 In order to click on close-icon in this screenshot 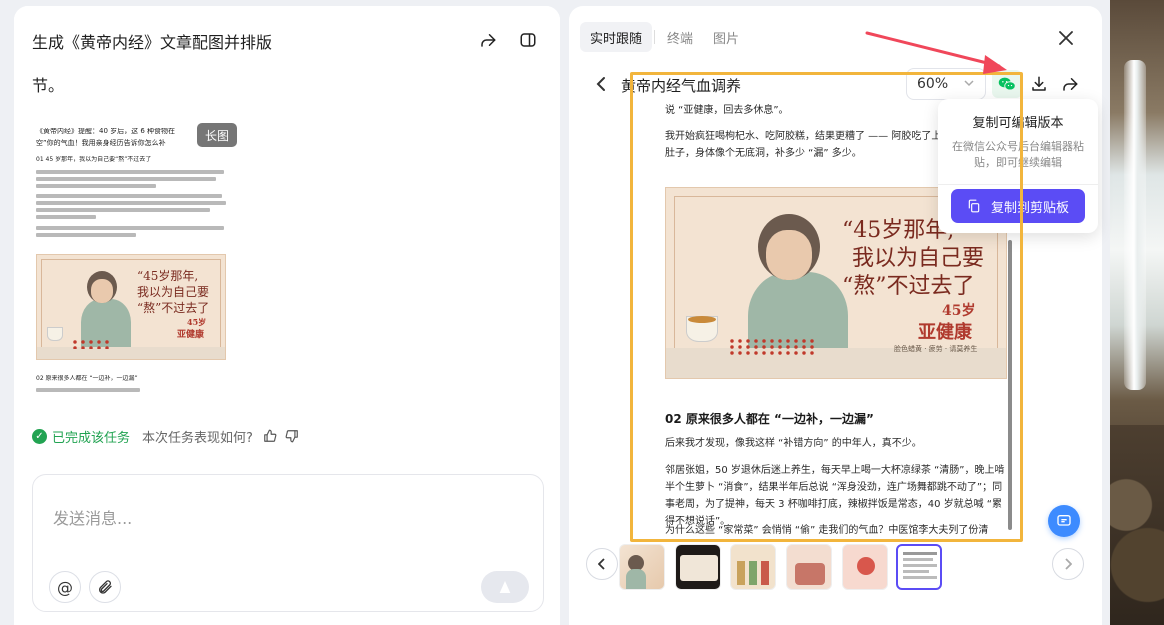, I will do `click(1066, 38)`.